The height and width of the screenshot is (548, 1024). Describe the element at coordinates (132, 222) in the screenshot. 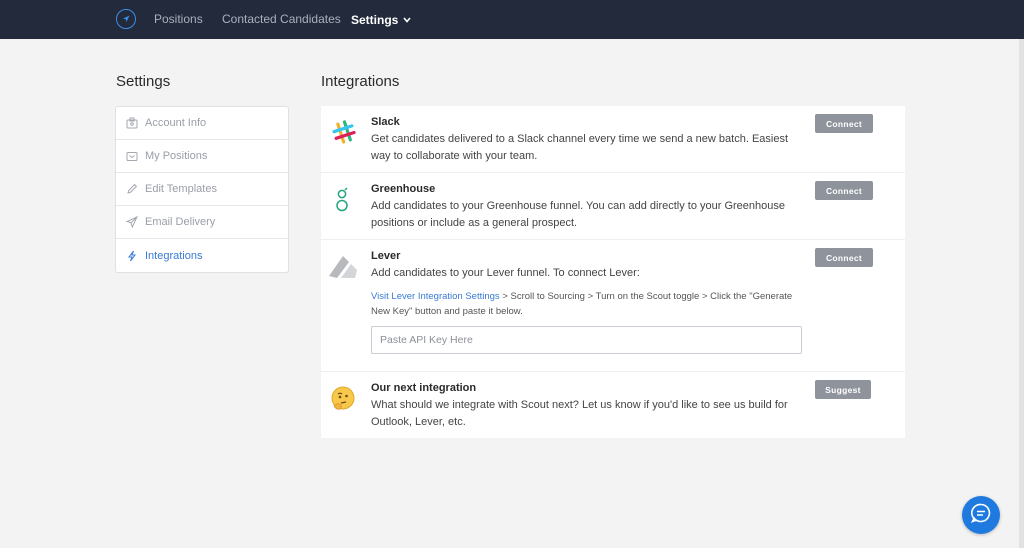

I see `paper-plane-icon` at that location.